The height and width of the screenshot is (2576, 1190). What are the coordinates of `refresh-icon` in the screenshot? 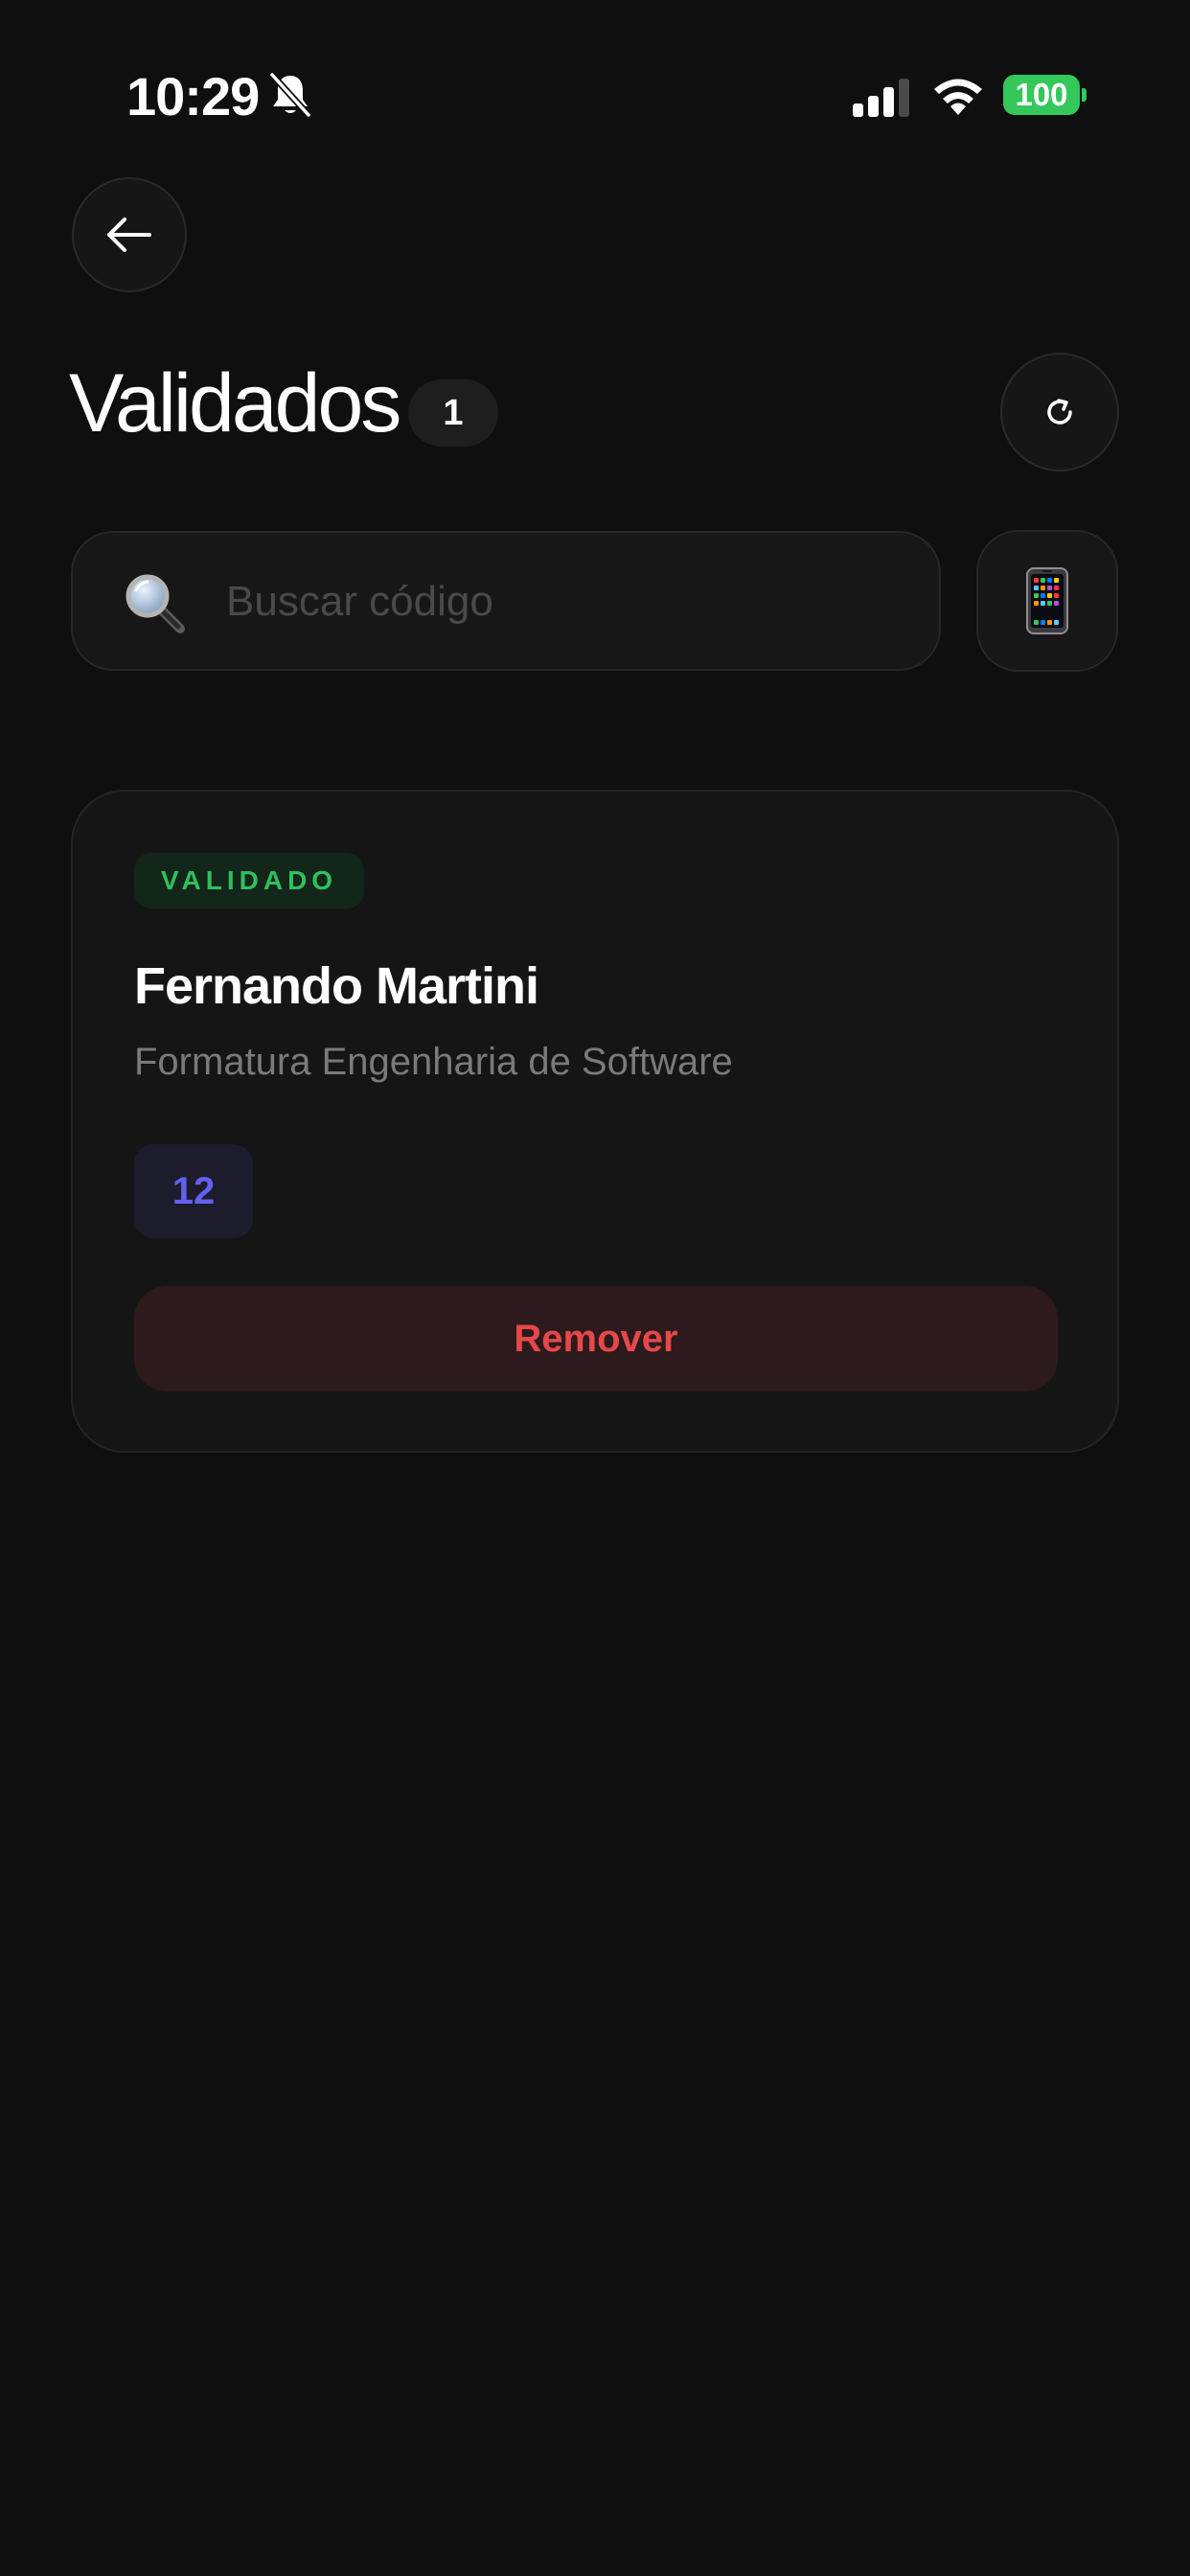 It's located at (1060, 412).